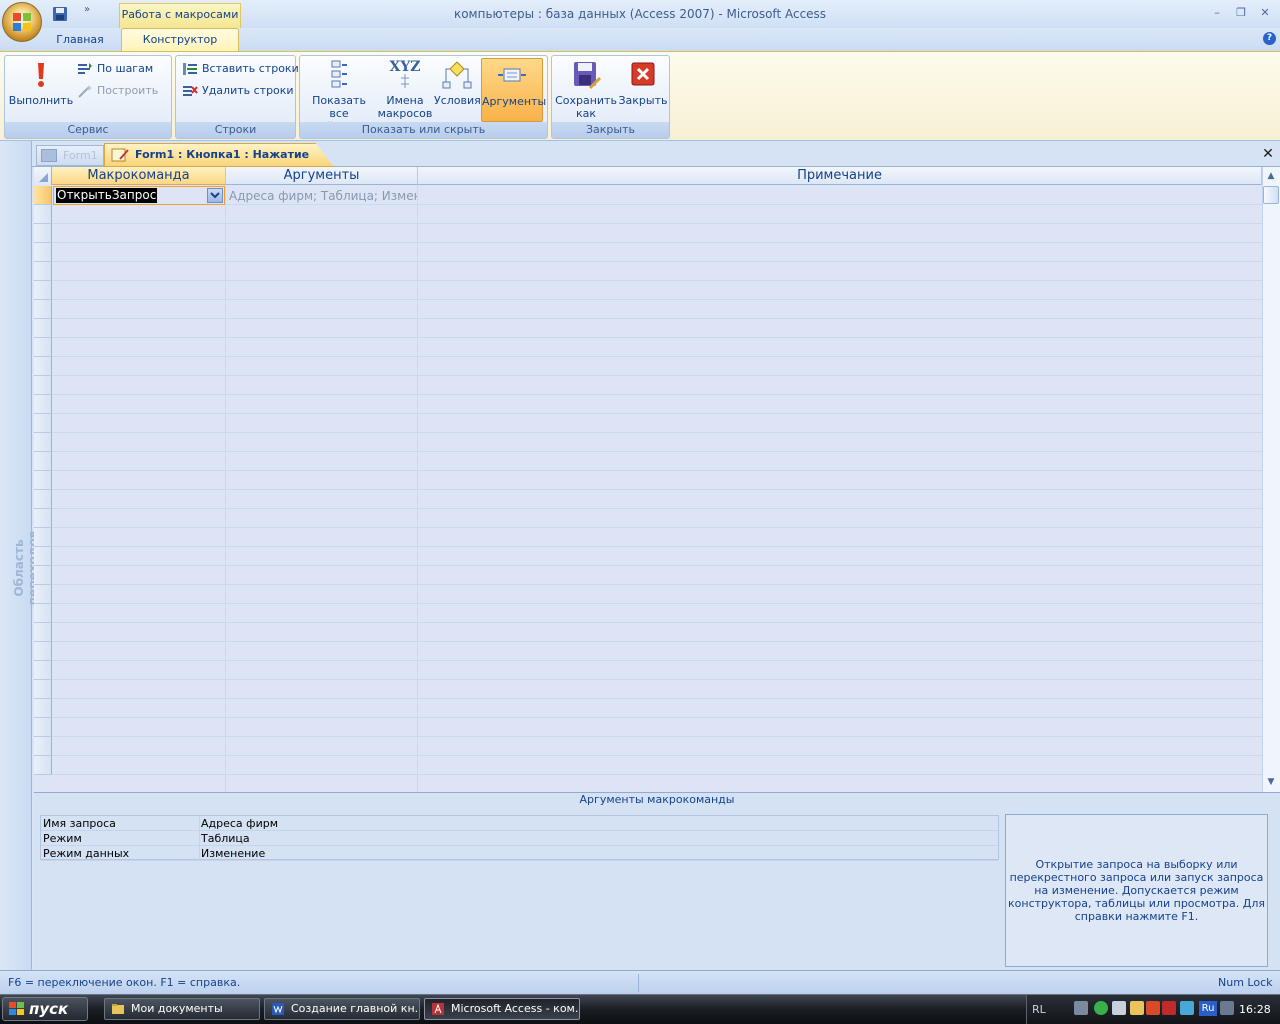 The image size is (1280, 1024). I want to click on column-header-comment: Примечание, so click(840, 176).